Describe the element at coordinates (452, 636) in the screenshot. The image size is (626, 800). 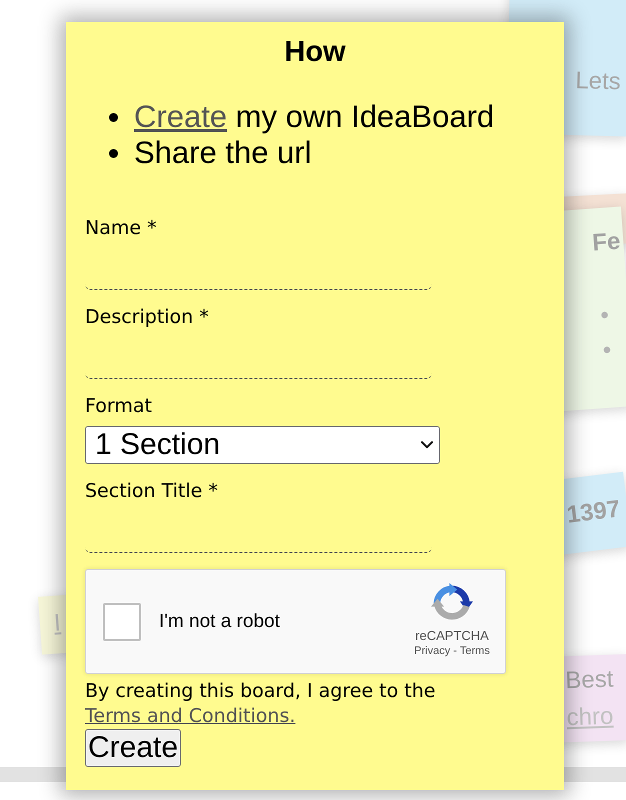
I see `captcha-brand: reCAPTCHA` at that location.